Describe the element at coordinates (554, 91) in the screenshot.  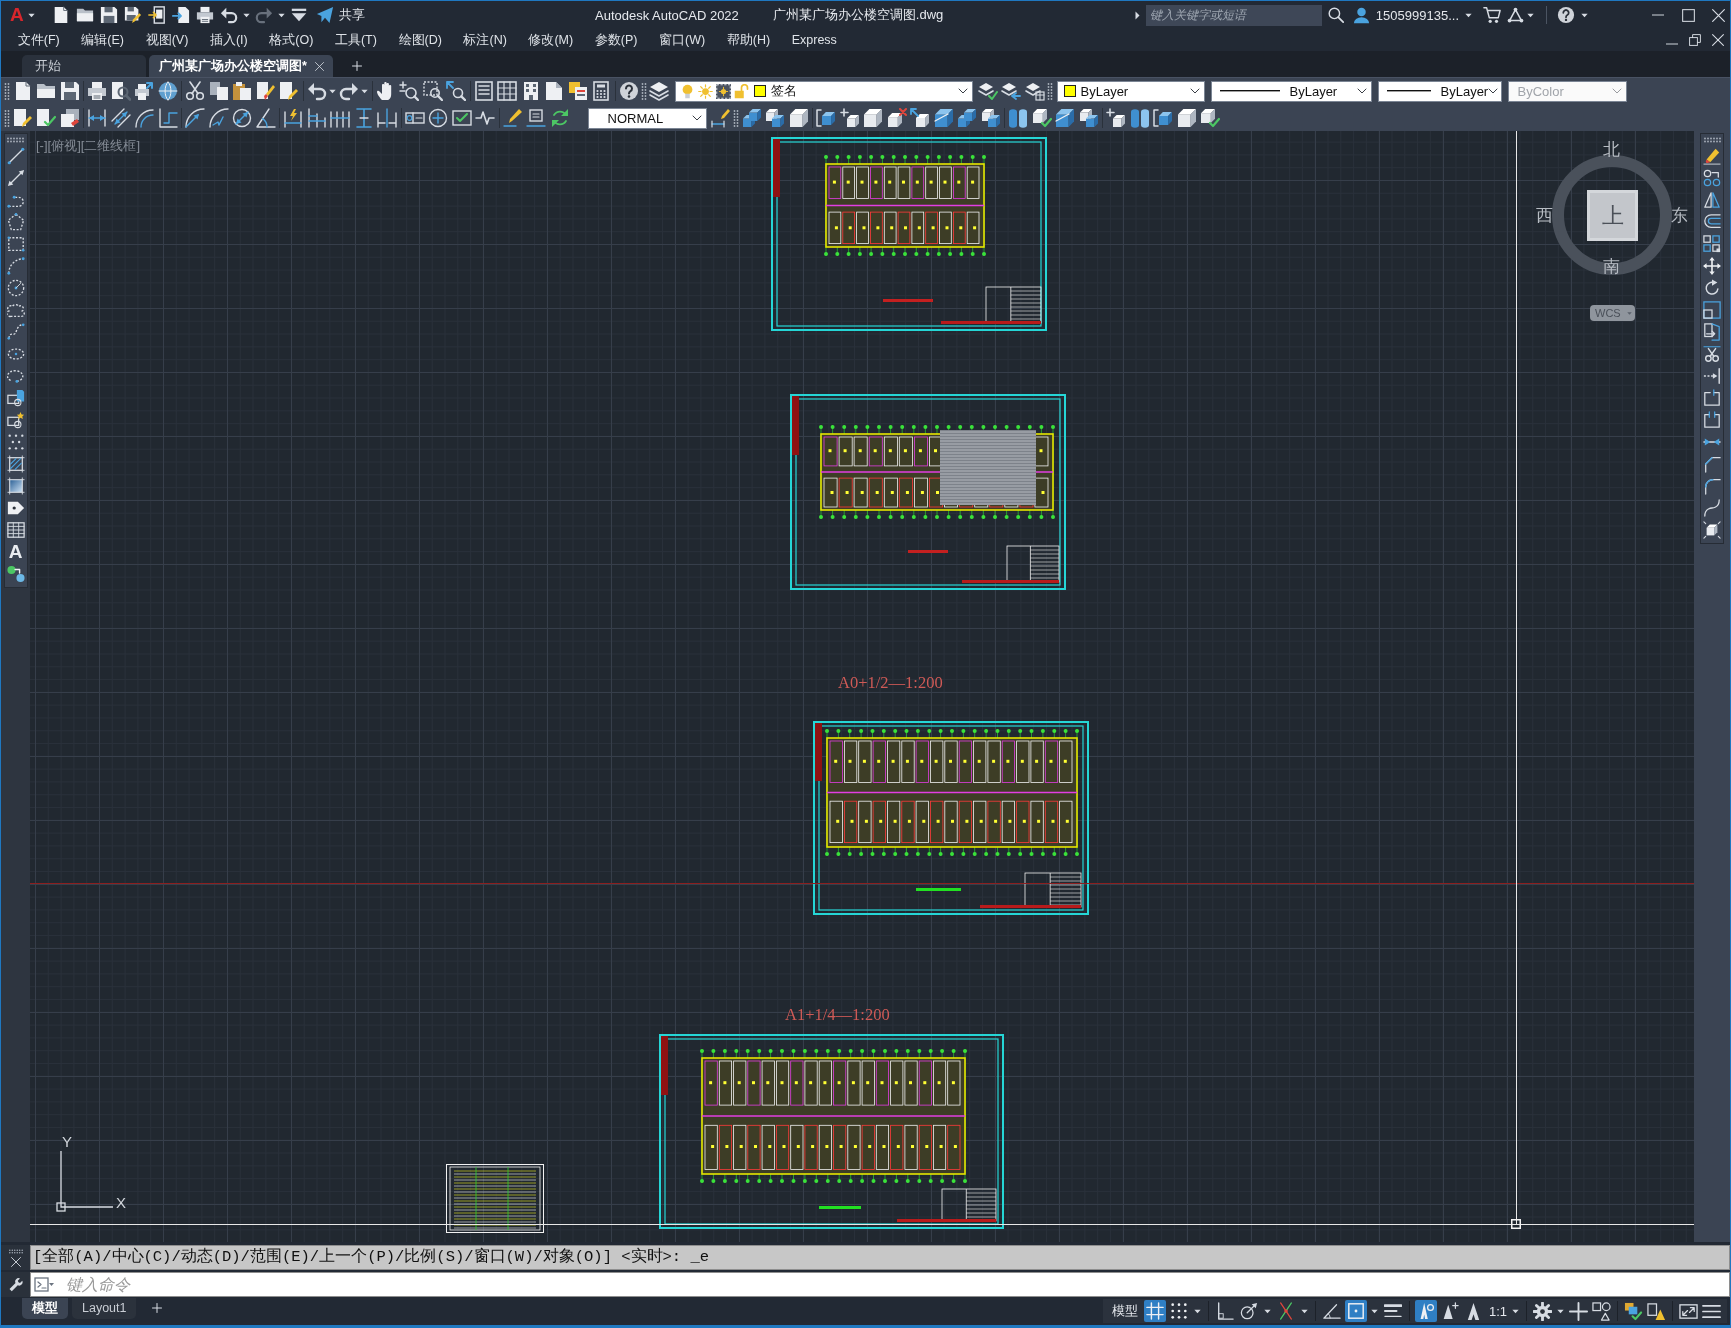
I see `folded-sheet-icon` at that location.